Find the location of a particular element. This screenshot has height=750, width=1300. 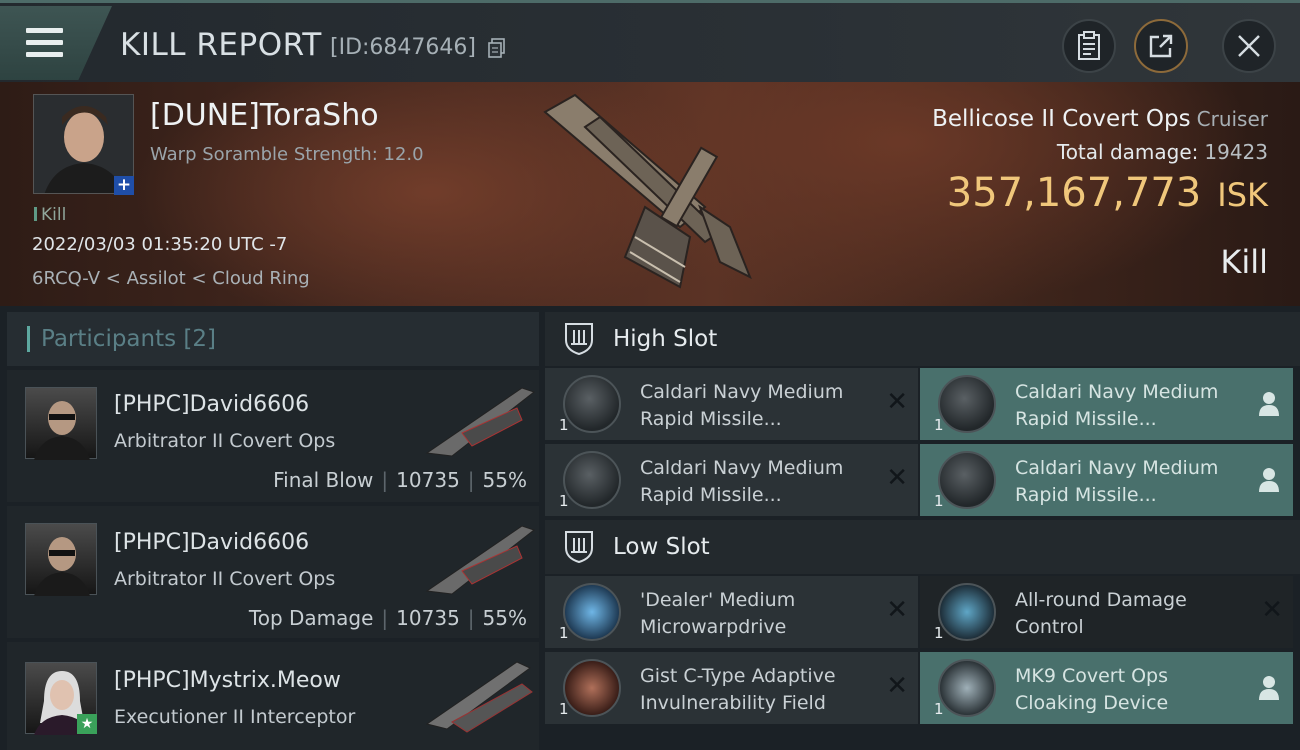

add-contact-button: + is located at coordinates (124, 185).